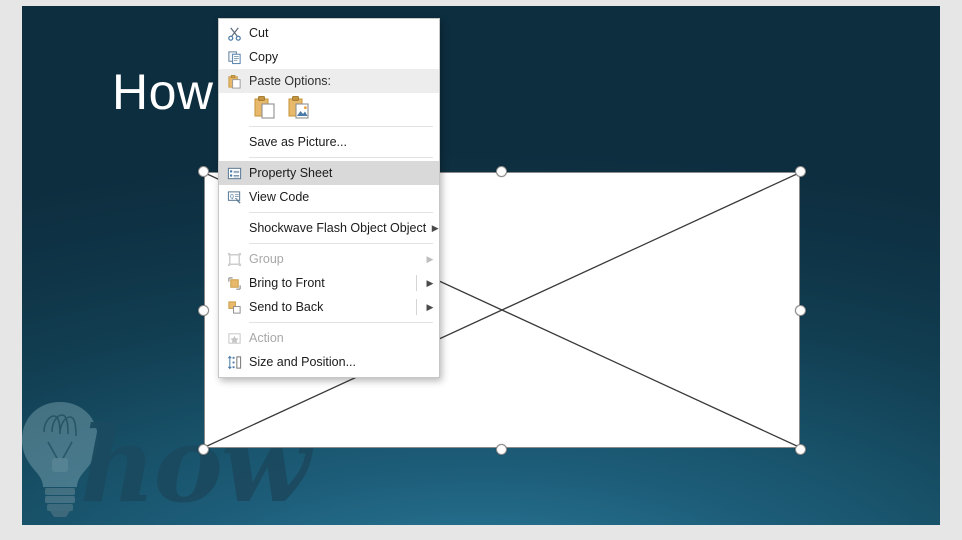 The height and width of the screenshot is (540, 962). I want to click on group-icon, so click(234, 259).